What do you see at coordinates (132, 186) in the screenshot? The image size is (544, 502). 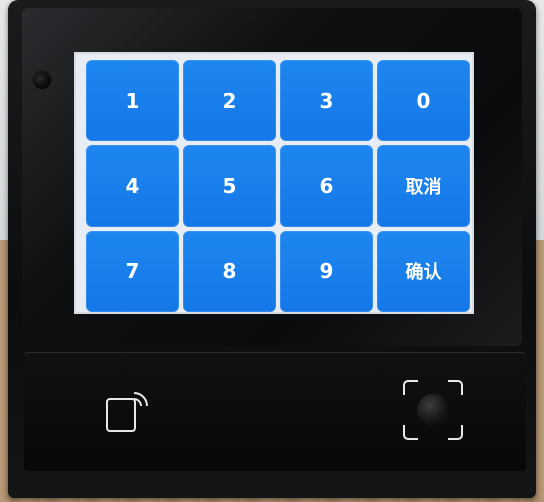 I see `key-4: 4` at bounding box center [132, 186].